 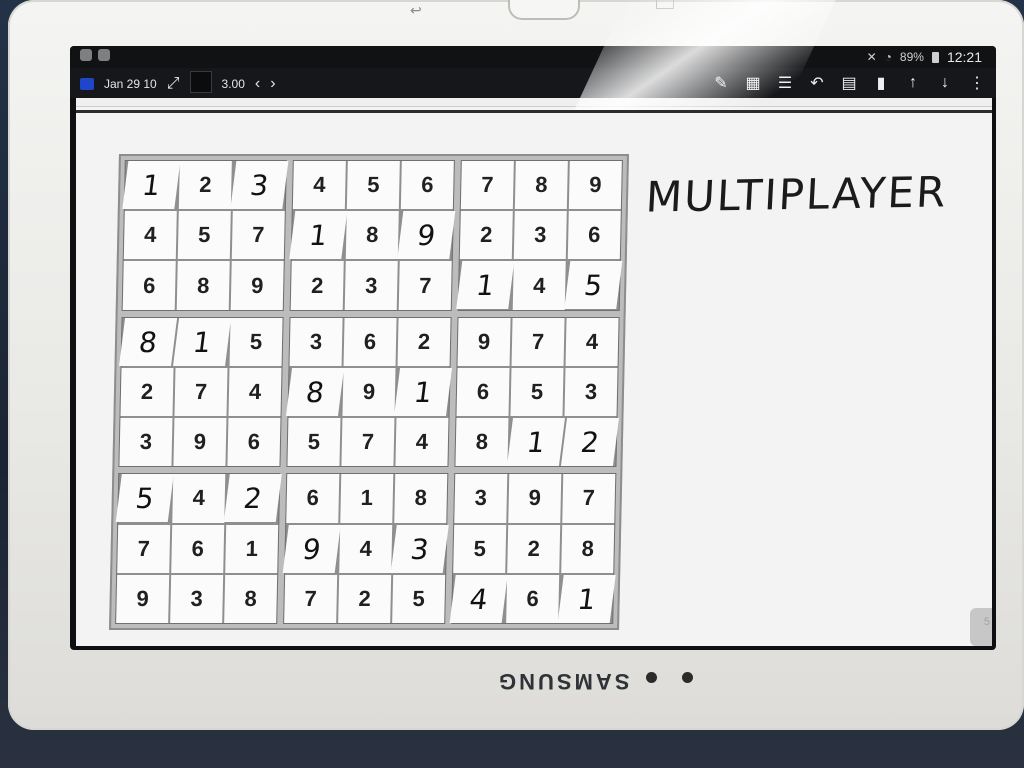 I want to click on grid-icon: ▦, so click(x=753, y=83).